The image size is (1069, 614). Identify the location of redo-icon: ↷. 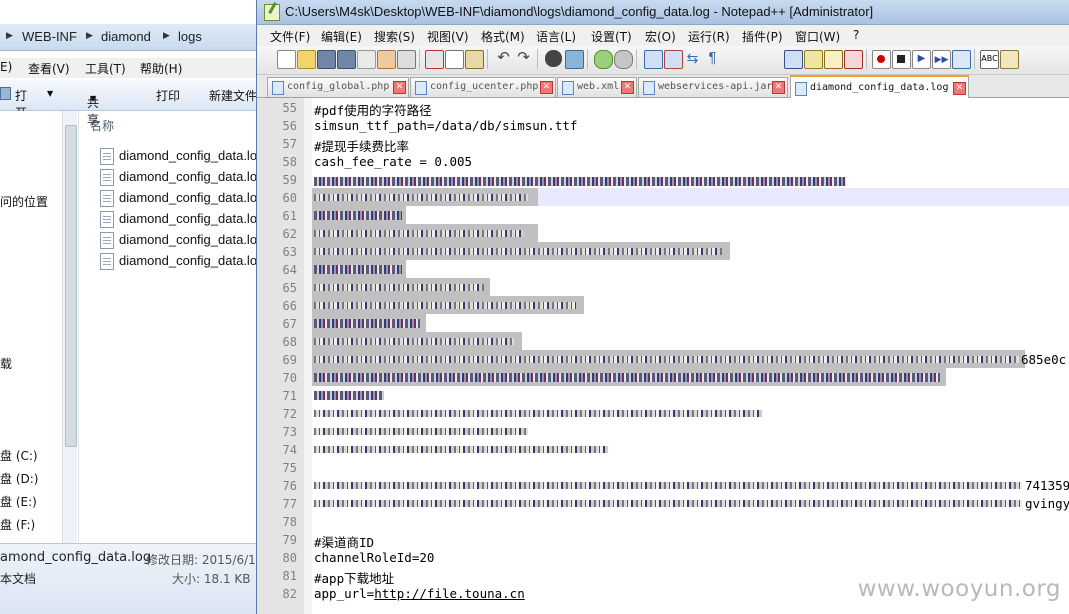
(523, 58).